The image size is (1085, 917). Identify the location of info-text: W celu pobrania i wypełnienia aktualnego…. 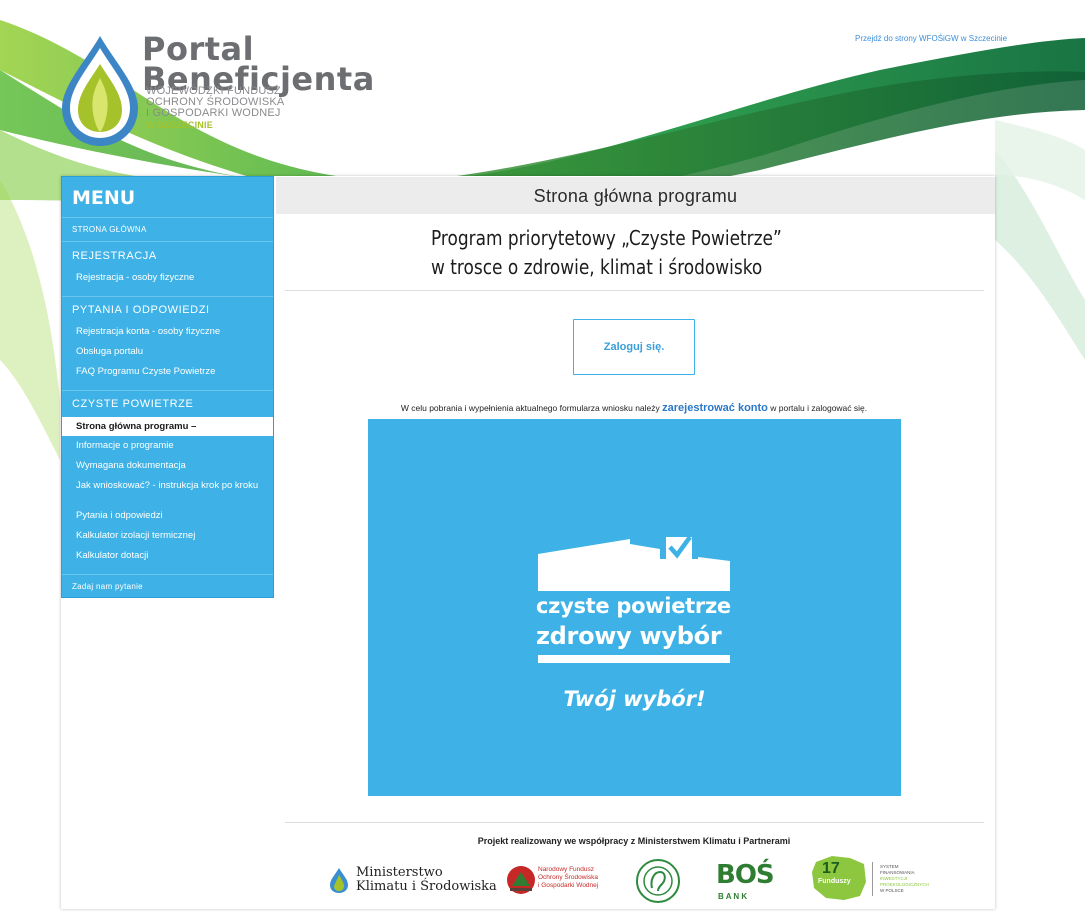
(531, 408).